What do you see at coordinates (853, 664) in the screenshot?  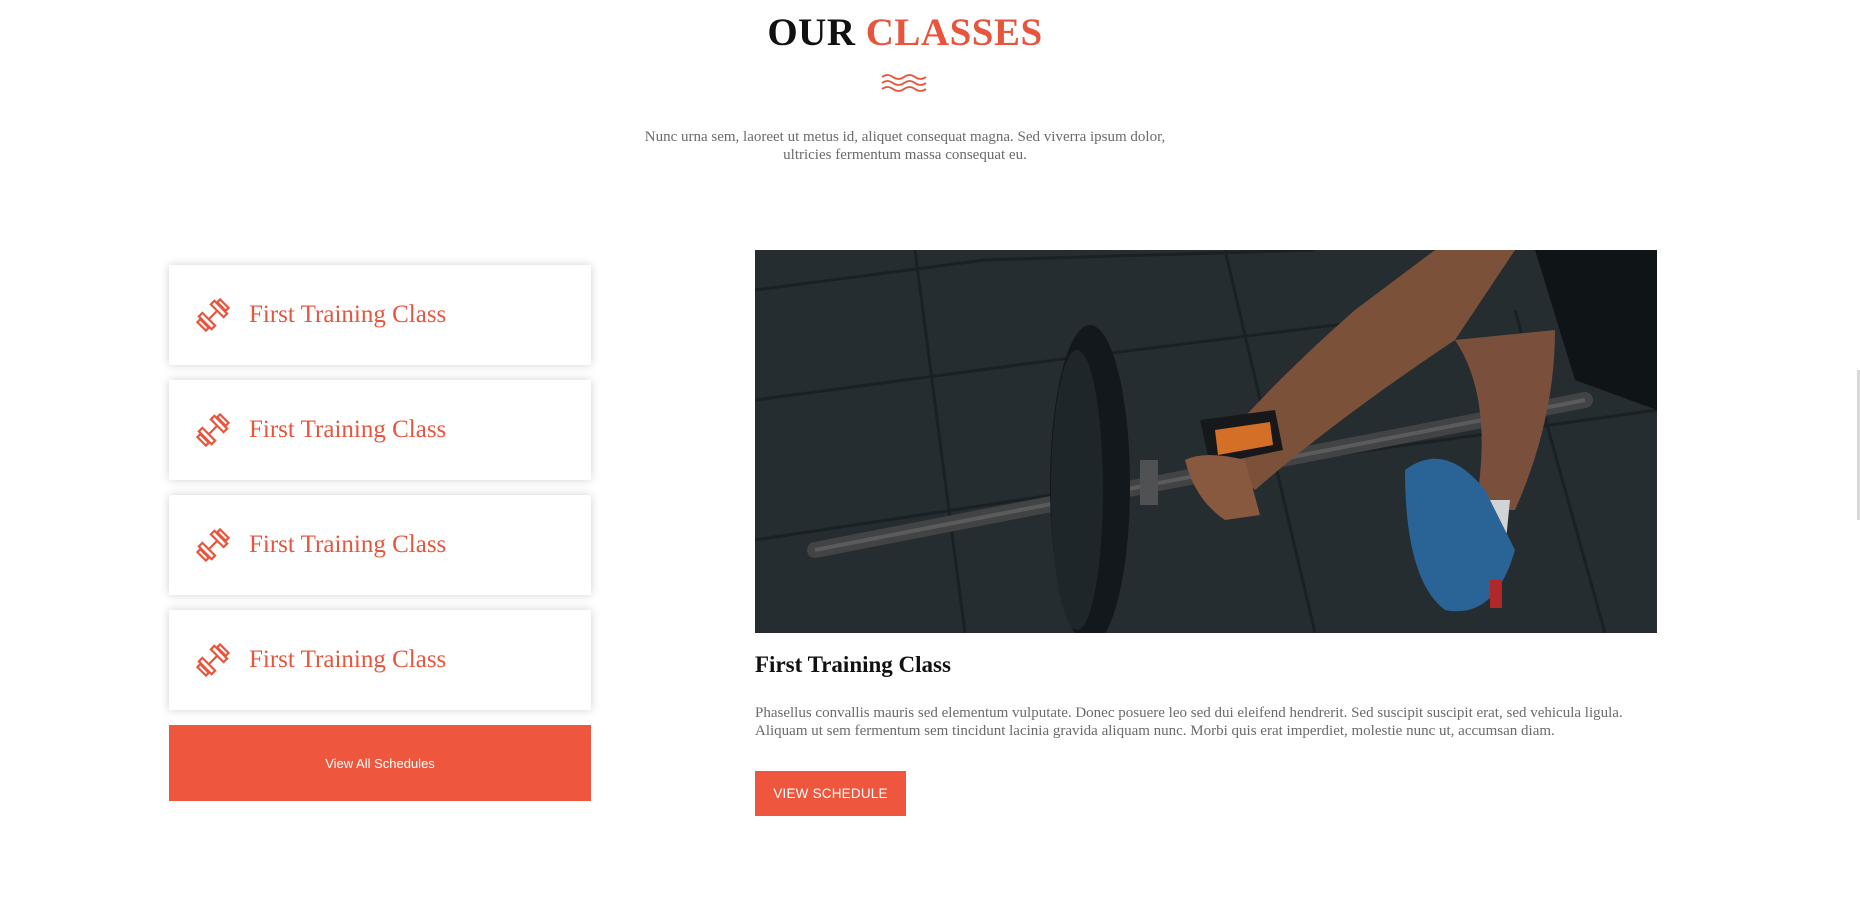 I see `detail-title: First Training Class` at bounding box center [853, 664].